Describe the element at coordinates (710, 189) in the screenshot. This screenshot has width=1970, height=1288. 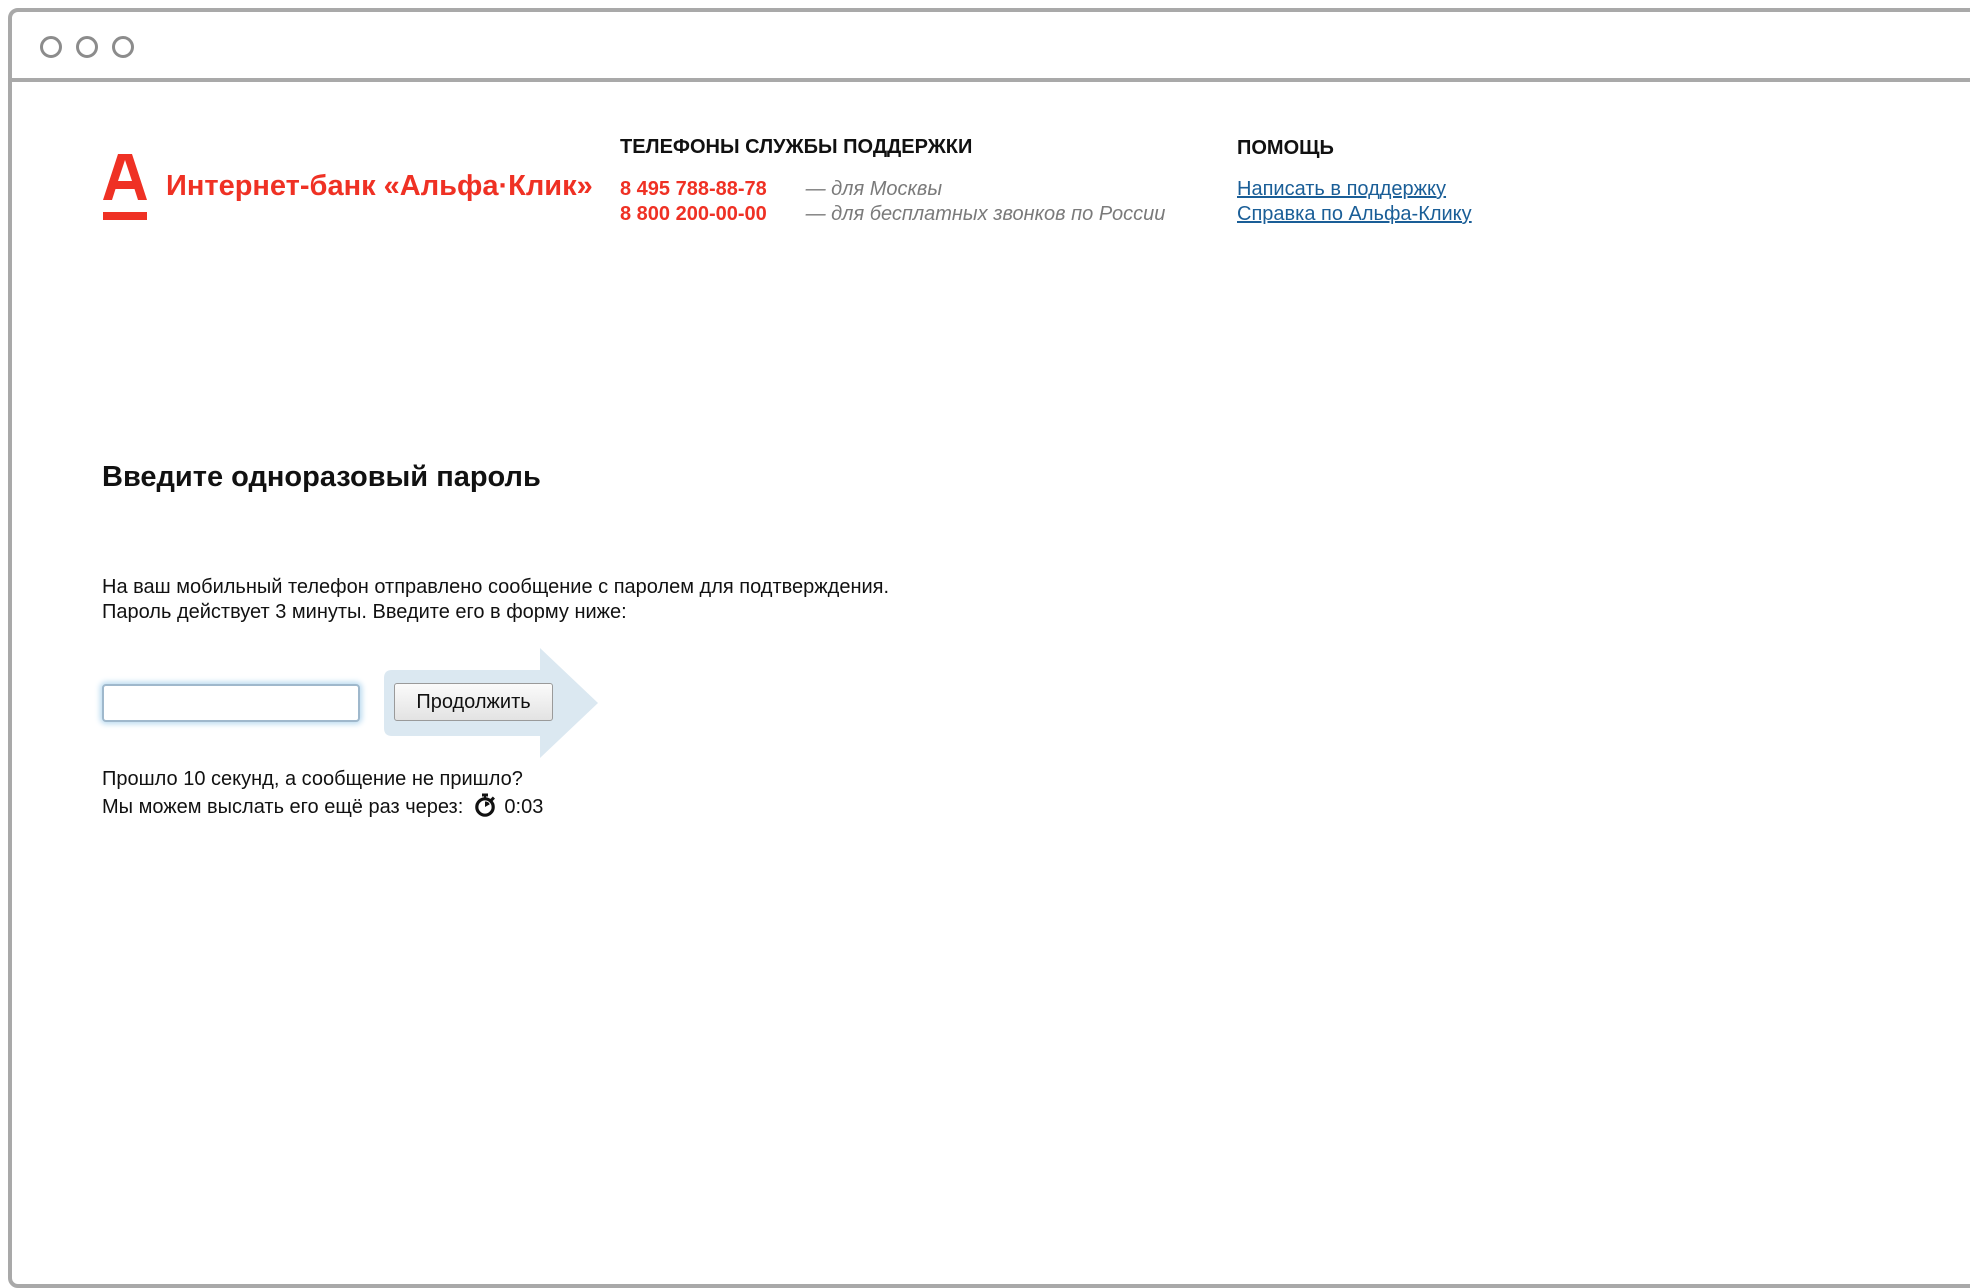
I see `phone-number: 8 495 788-88-78` at that location.